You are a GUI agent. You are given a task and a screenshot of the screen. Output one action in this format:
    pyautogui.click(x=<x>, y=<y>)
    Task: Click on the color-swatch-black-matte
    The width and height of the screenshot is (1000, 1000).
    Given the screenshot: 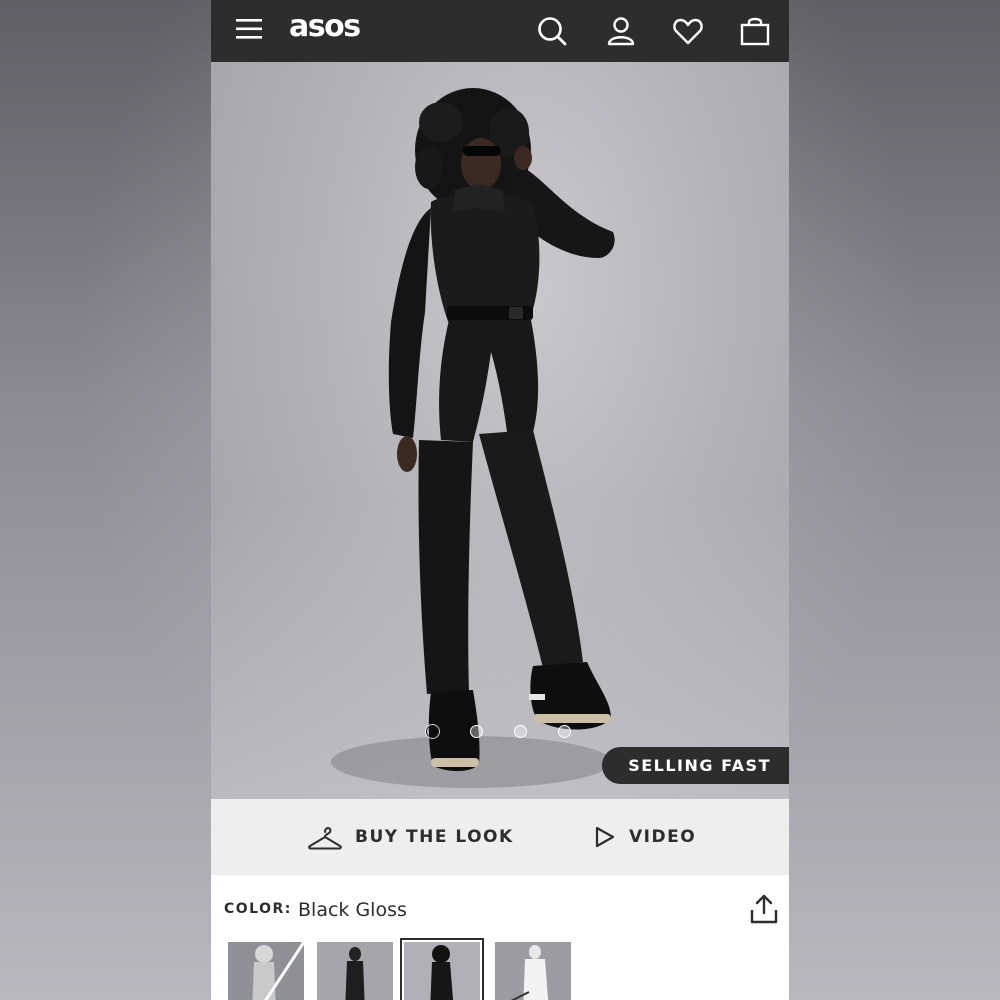 What is the action you would take?
    pyautogui.click(x=355, y=971)
    